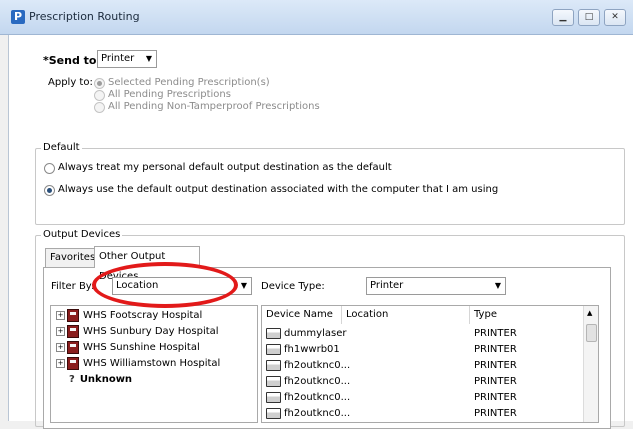  Describe the element at coordinates (137, 332) in the screenshot. I see `tree-item-sunbury: + WHS Sunbury Day Hospital` at that location.